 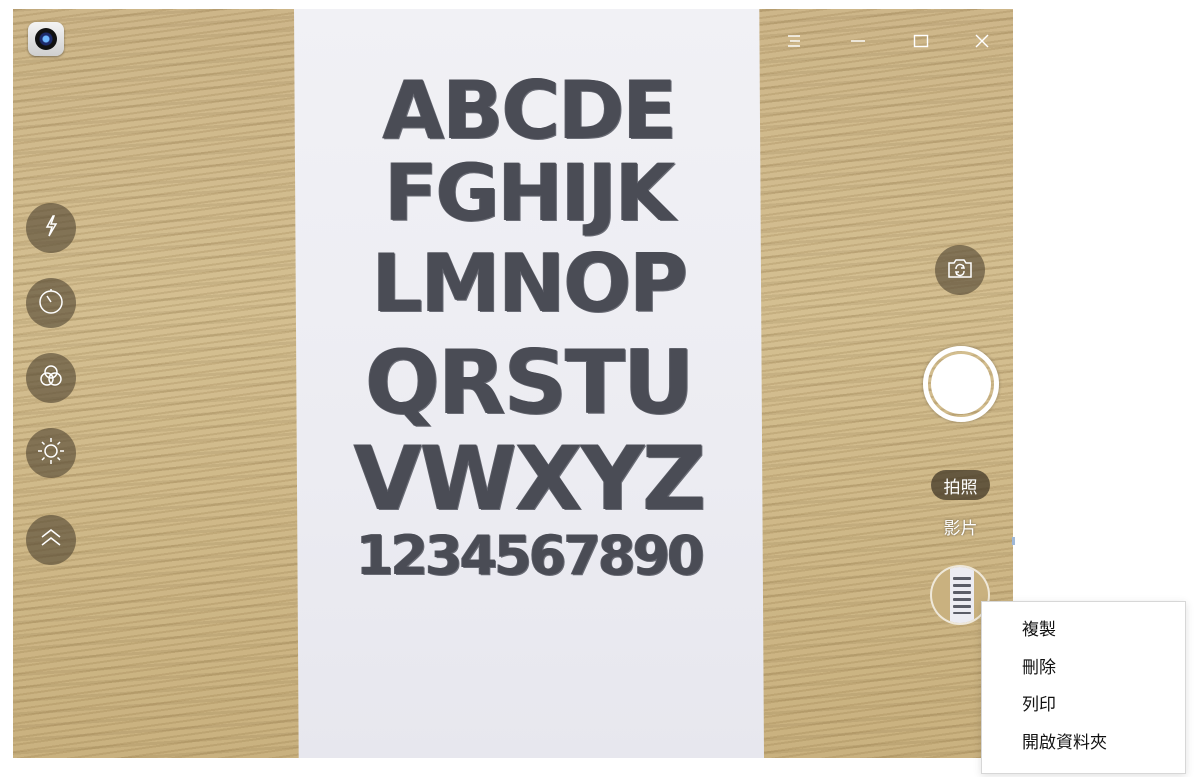 I want to click on switch-camera-button, so click(x=960, y=270).